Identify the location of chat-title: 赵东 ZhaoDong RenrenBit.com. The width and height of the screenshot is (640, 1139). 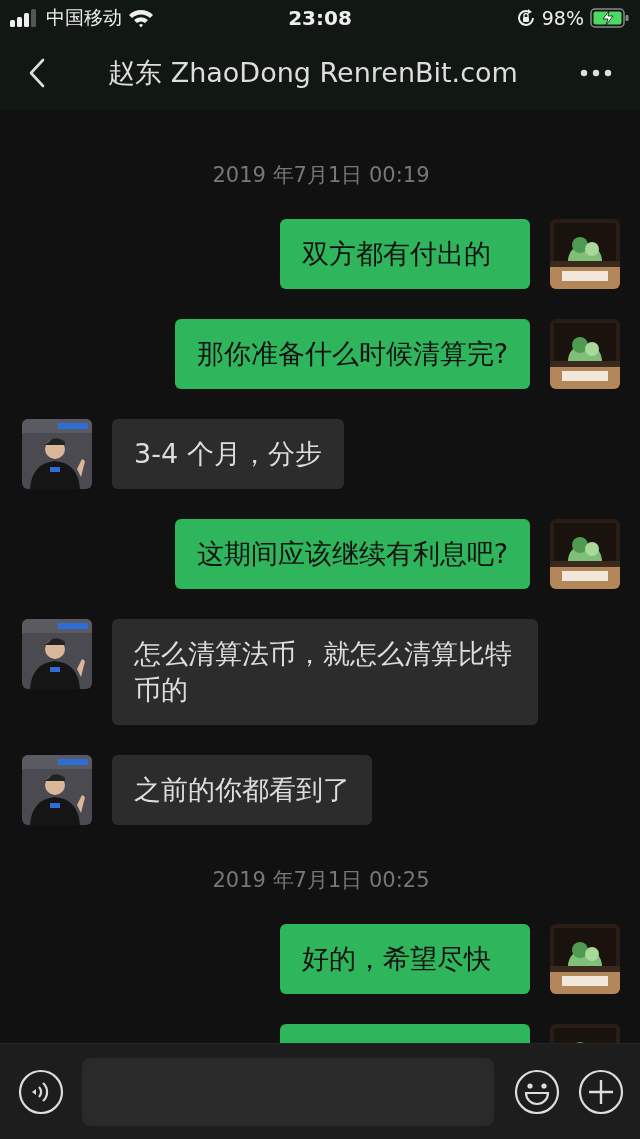
(313, 73).